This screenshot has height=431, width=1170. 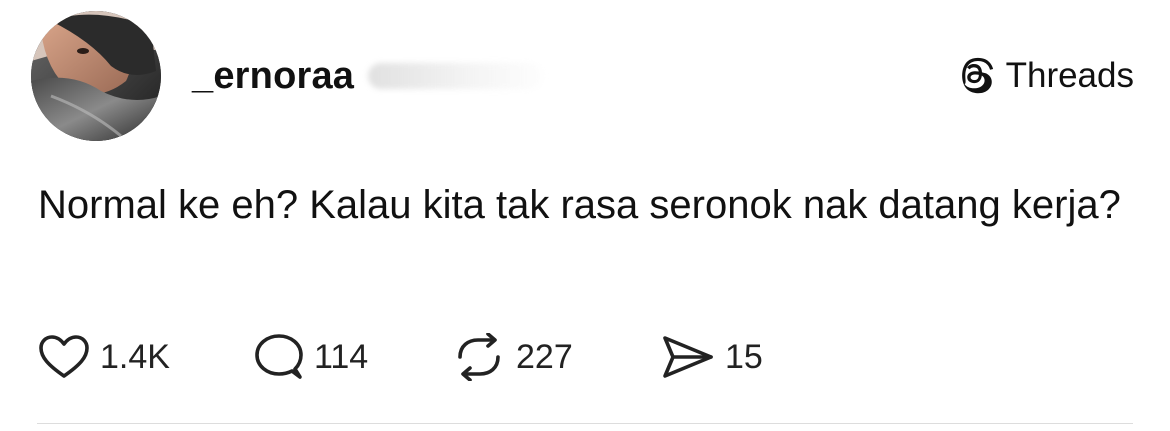 I want to click on avatar, so click(x=96, y=76).